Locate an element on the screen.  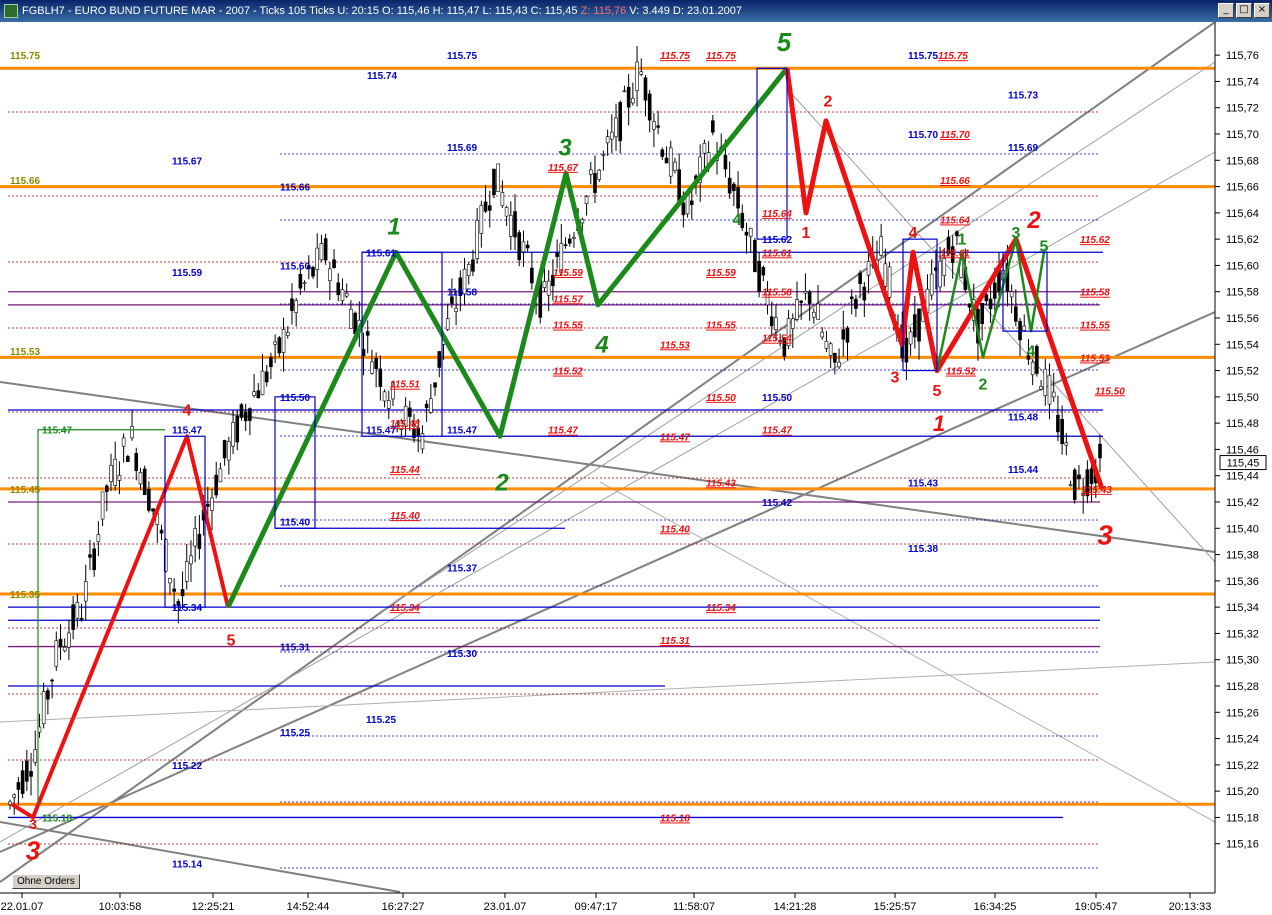
y-tick-label: 115,42 is located at coordinates (1242, 503).